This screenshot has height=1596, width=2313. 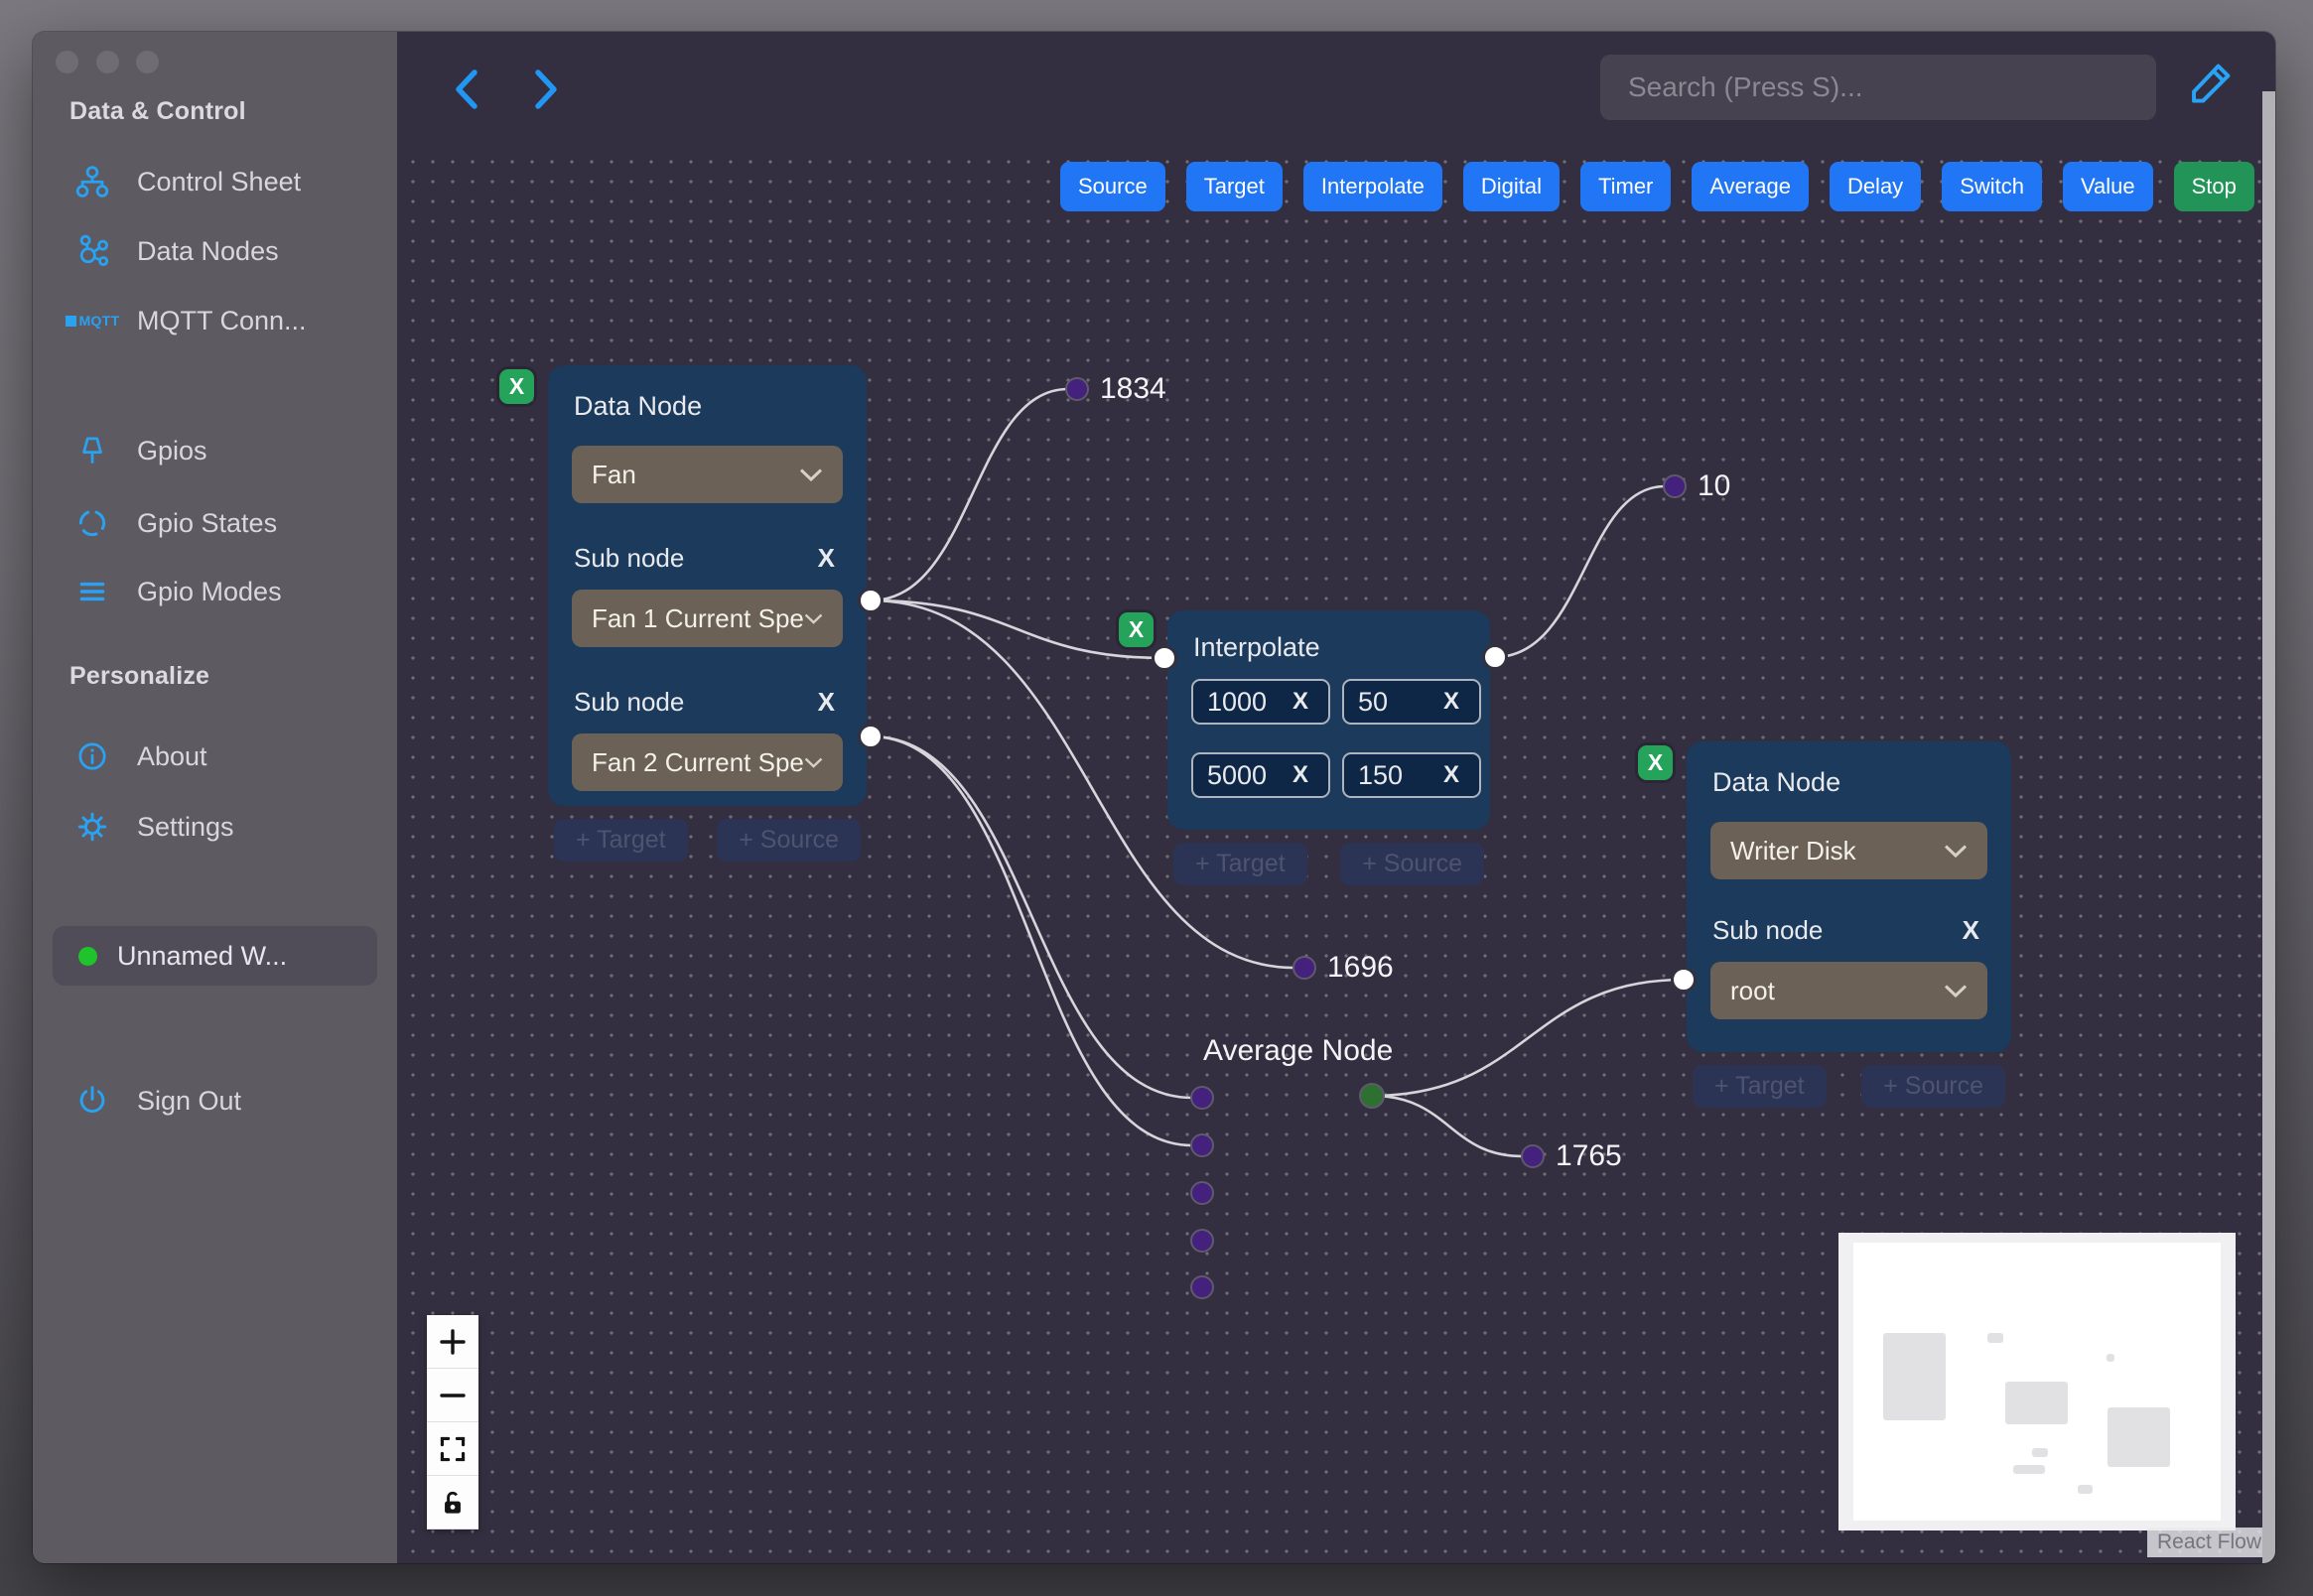 What do you see at coordinates (107, 62) in the screenshot?
I see `window-minimize-button` at bounding box center [107, 62].